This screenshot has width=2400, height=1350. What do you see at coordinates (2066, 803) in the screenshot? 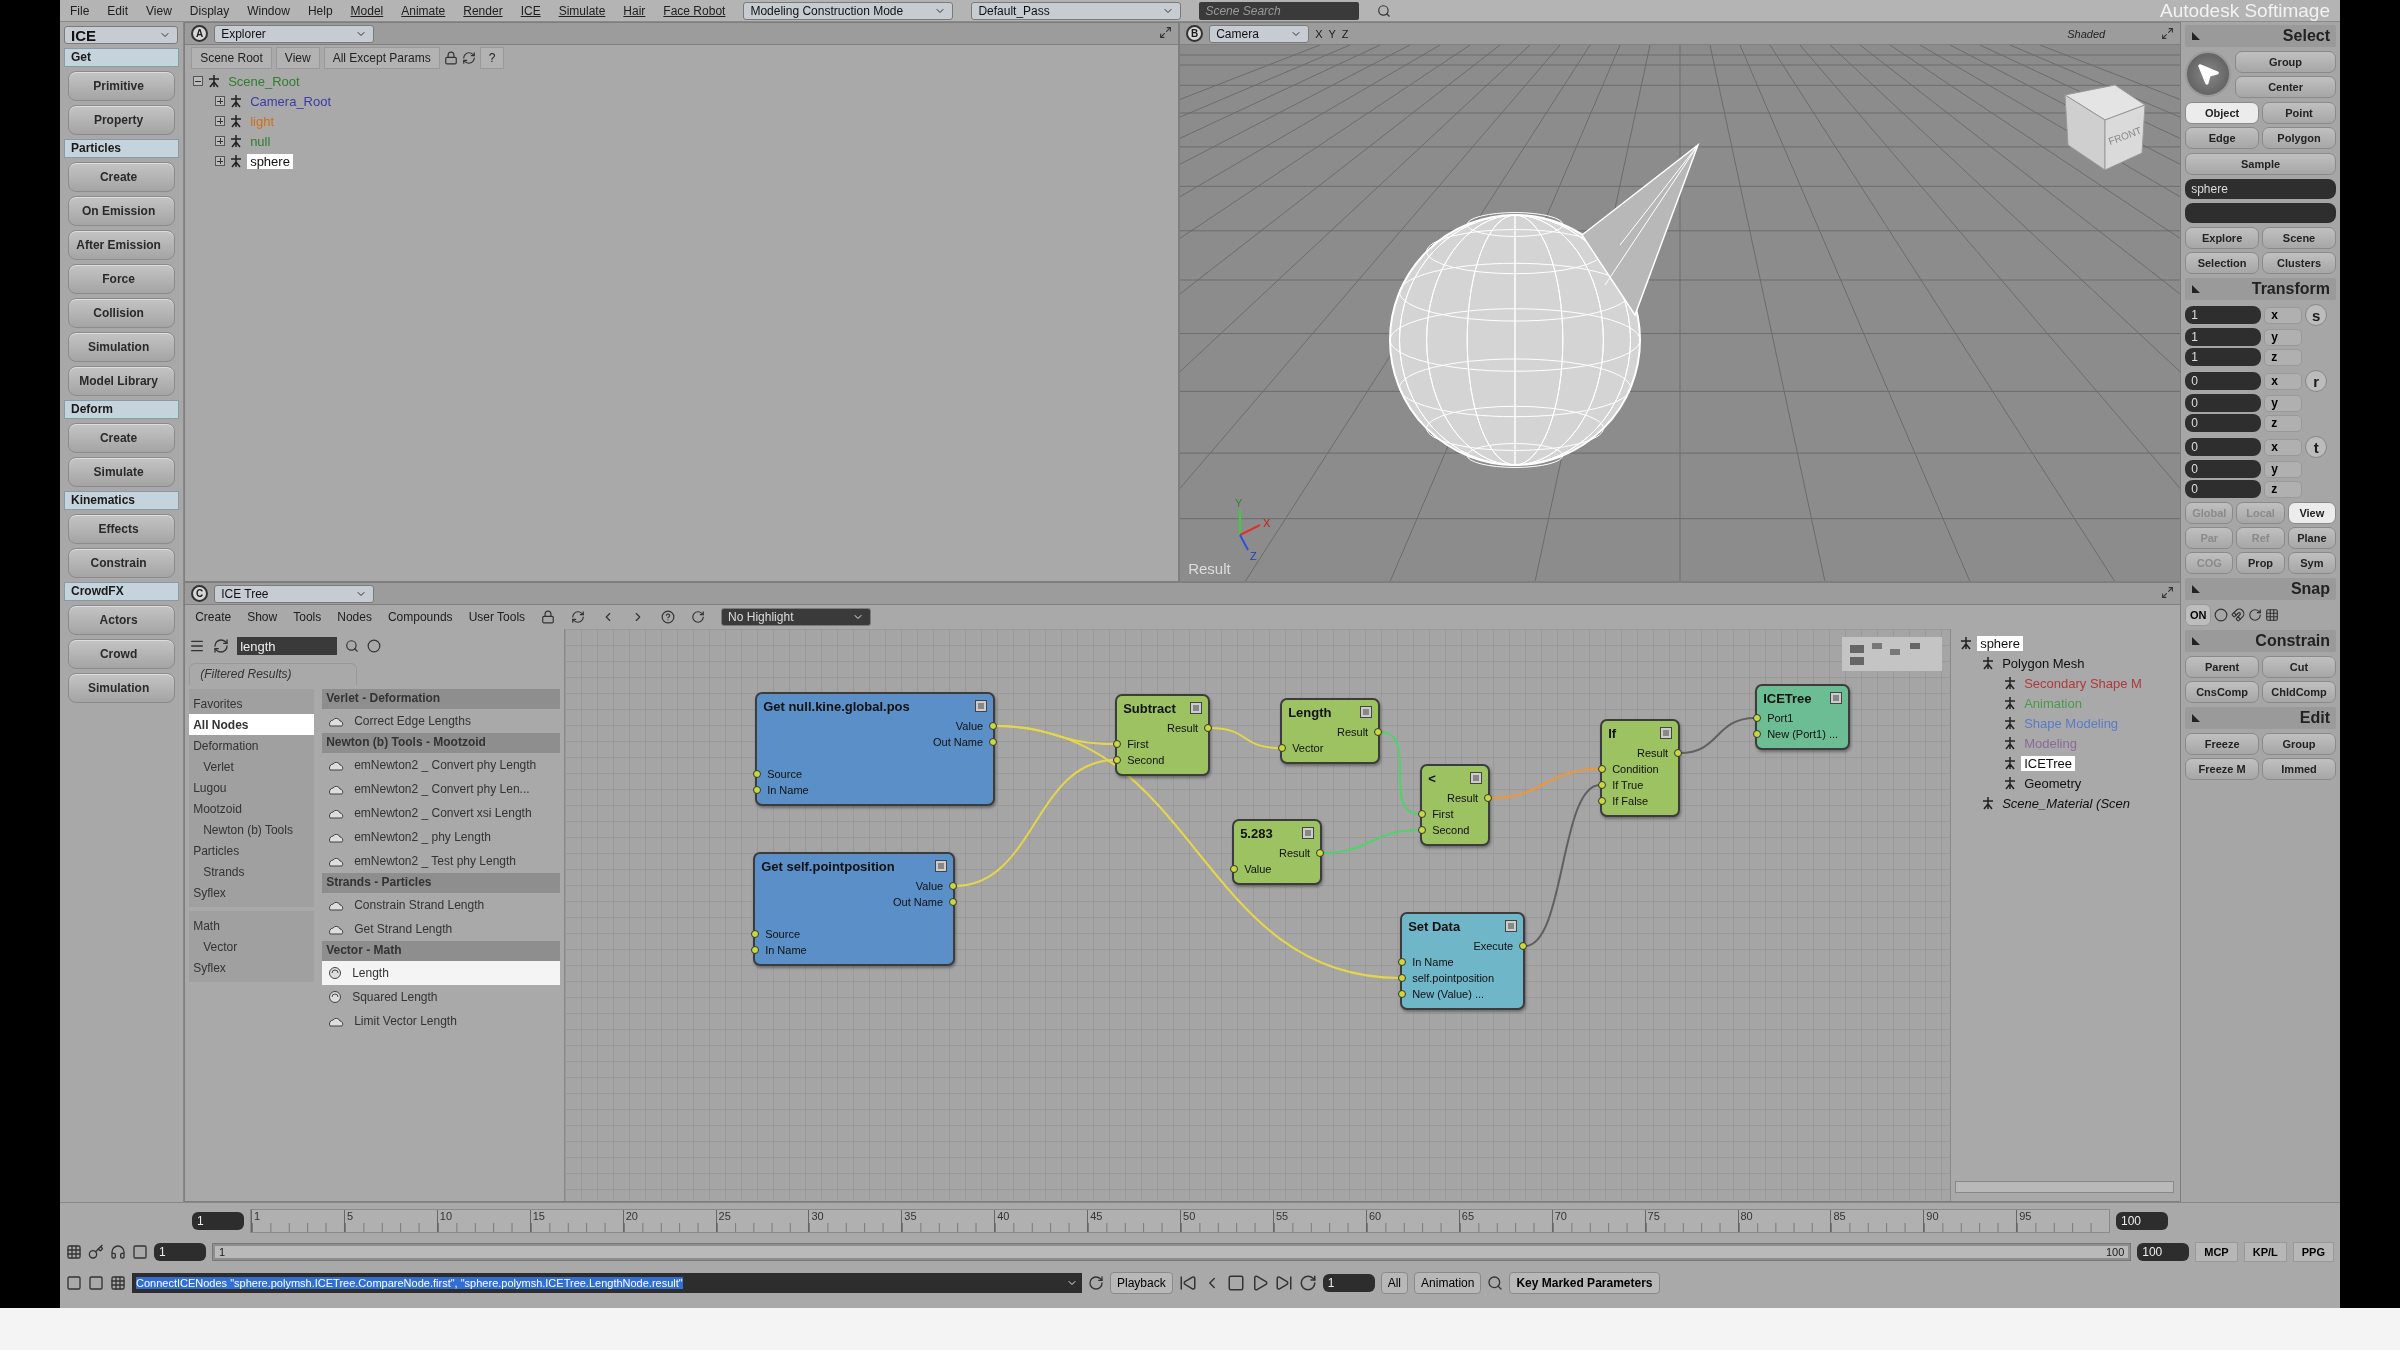
I see `tree-item: Scene_Material (Scen` at bounding box center [2066, 803].